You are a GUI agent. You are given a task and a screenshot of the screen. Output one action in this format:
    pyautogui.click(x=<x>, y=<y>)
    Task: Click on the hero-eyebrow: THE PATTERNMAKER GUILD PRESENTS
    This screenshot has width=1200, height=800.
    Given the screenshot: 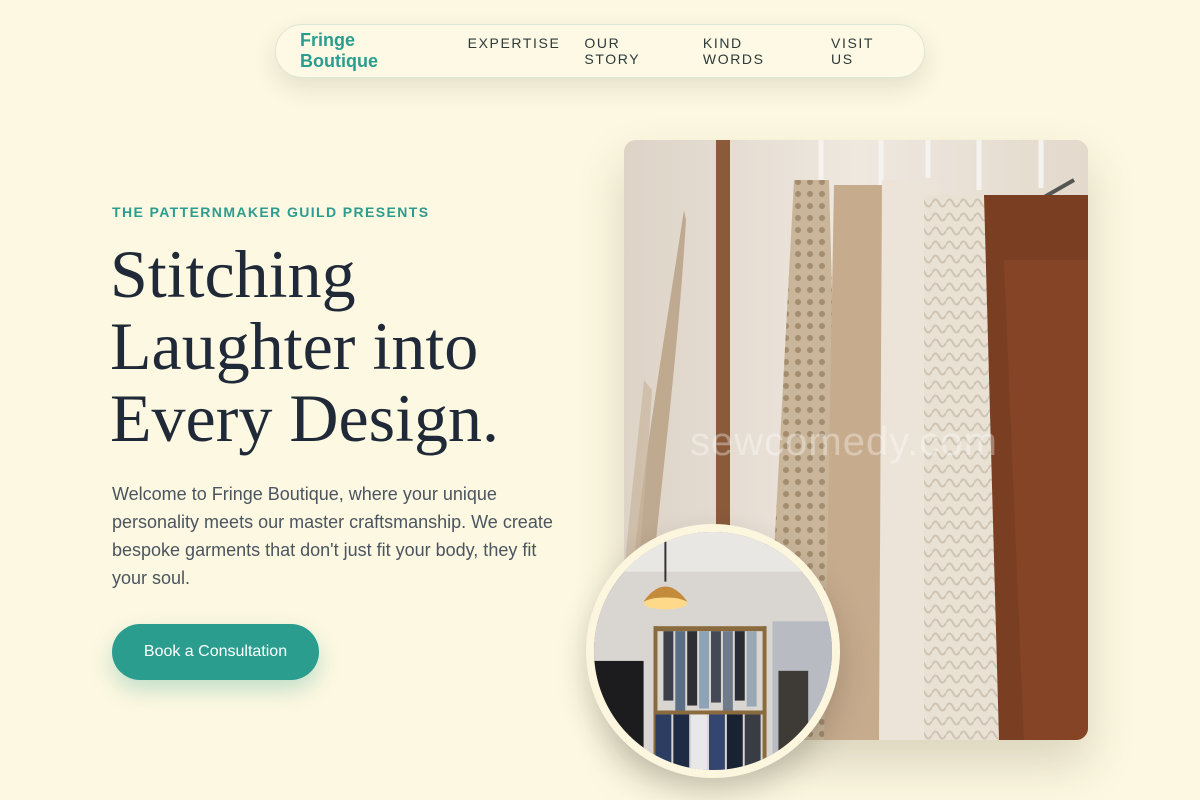 What is the action you would take?
    pyautogui.click(x=271, y=212)
    